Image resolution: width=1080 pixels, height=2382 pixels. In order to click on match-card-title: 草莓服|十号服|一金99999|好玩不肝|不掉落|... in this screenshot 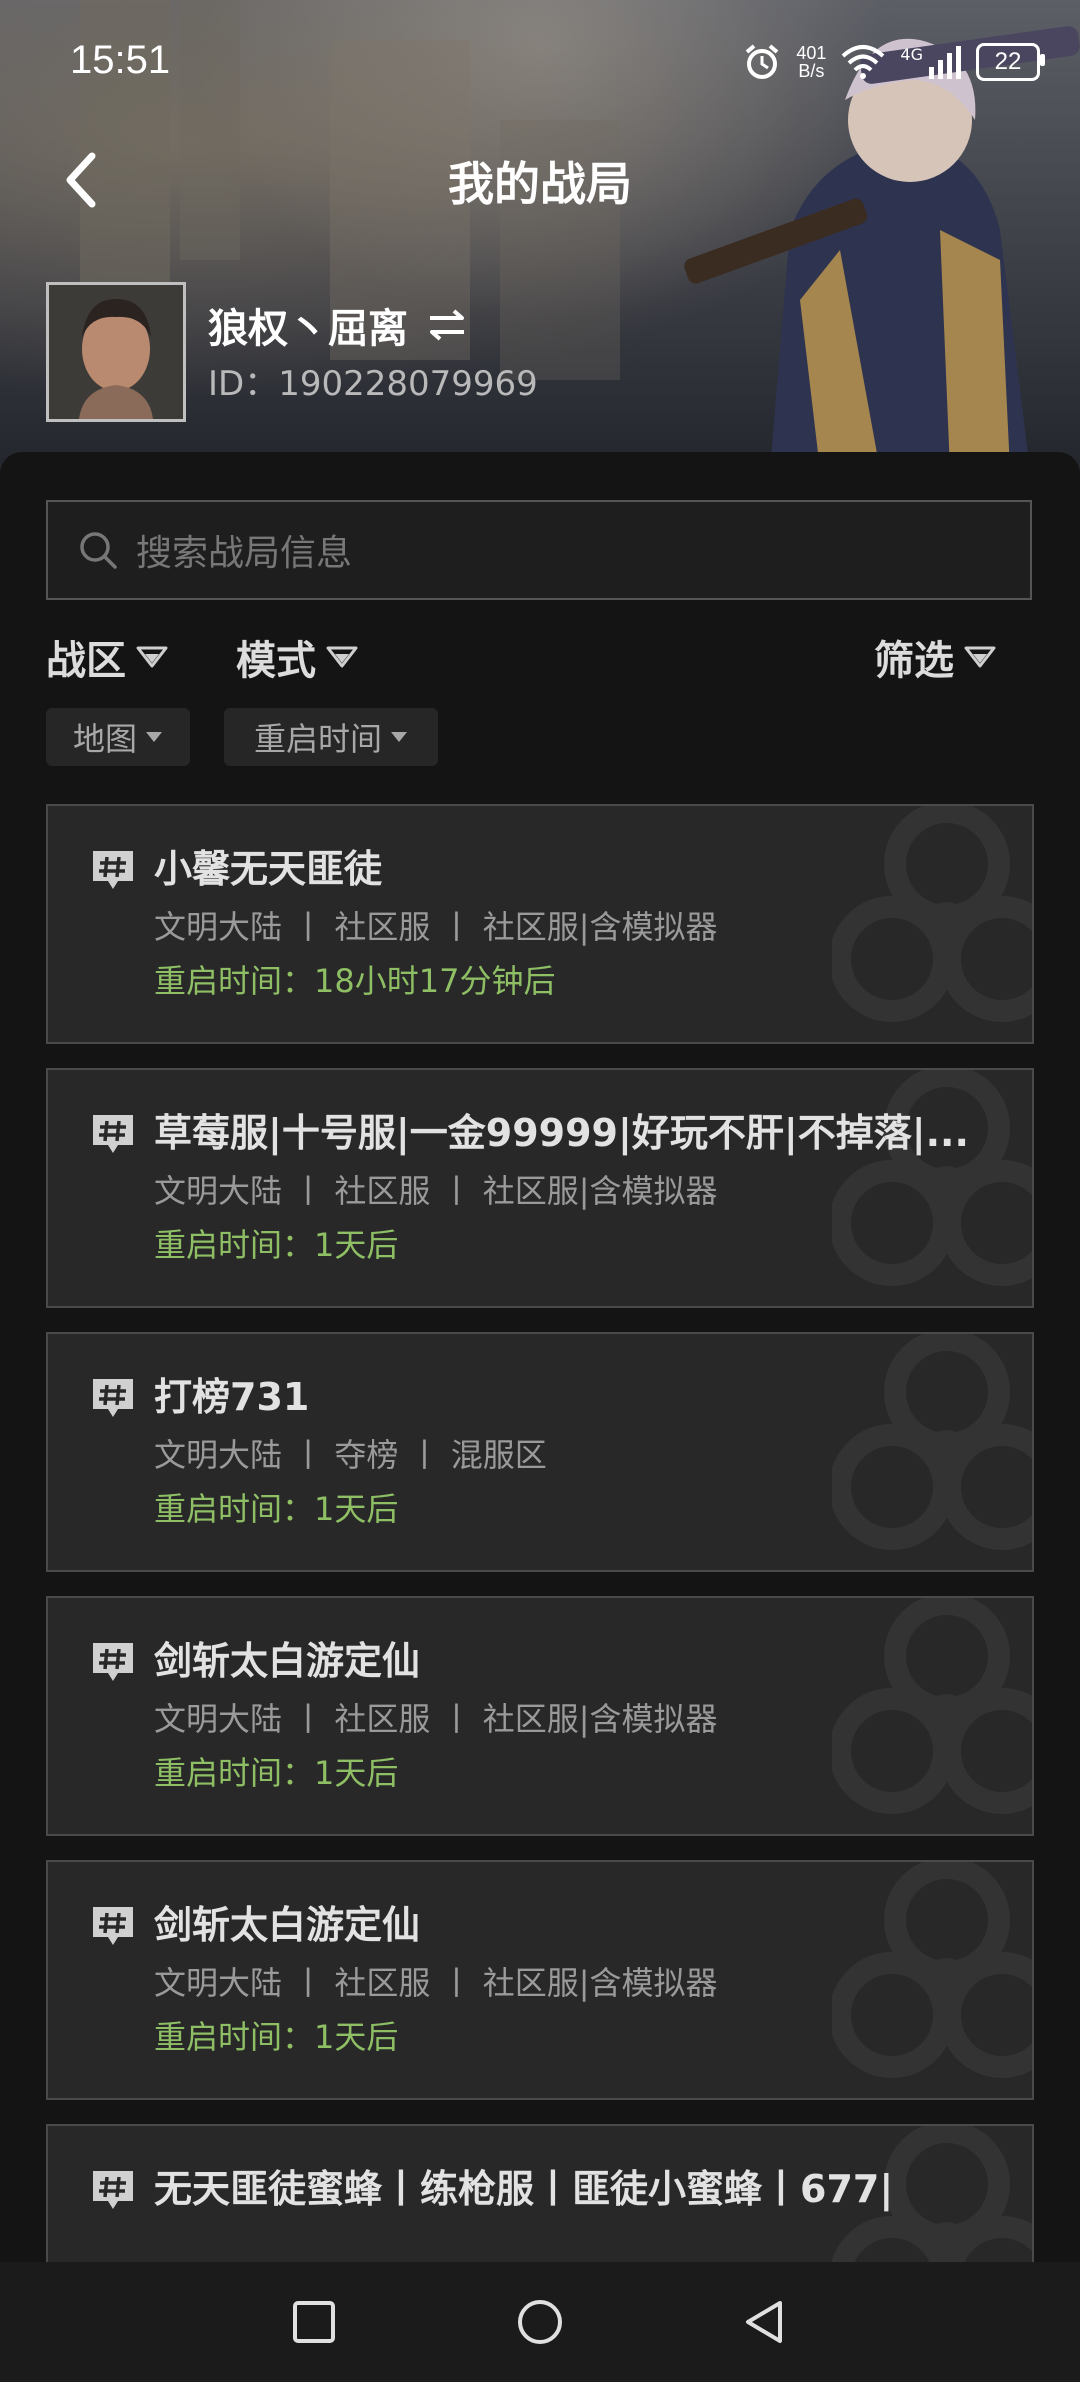, I will do `click(561, 1133)`.